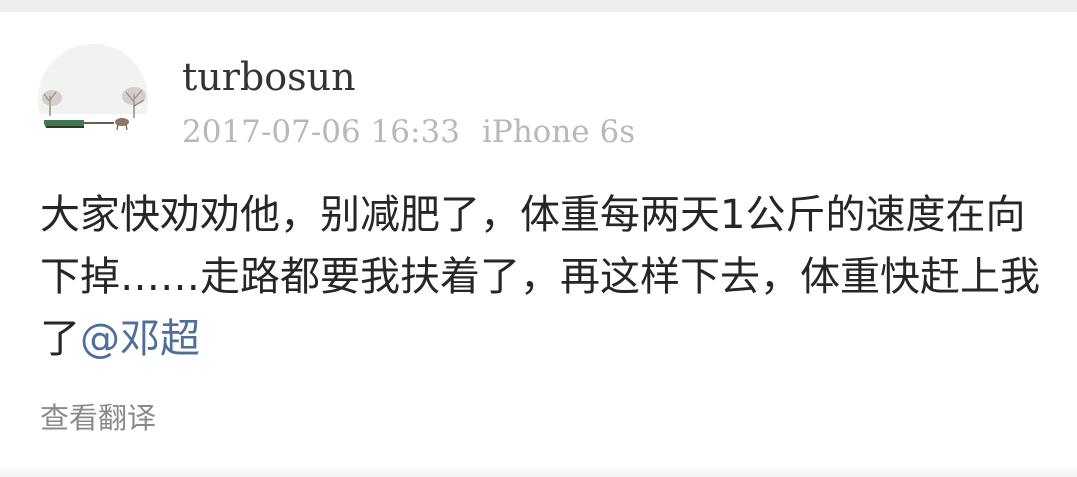  Describe the element at coordinates (321, 132) in the screenshot. I see `post-timestamp: 2017-07-06 16:33` at that location.